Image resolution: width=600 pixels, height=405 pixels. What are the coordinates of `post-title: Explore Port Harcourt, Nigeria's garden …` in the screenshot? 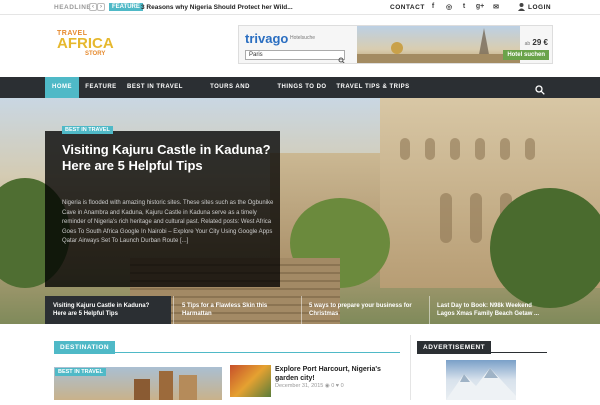 It's located at (337, 374).